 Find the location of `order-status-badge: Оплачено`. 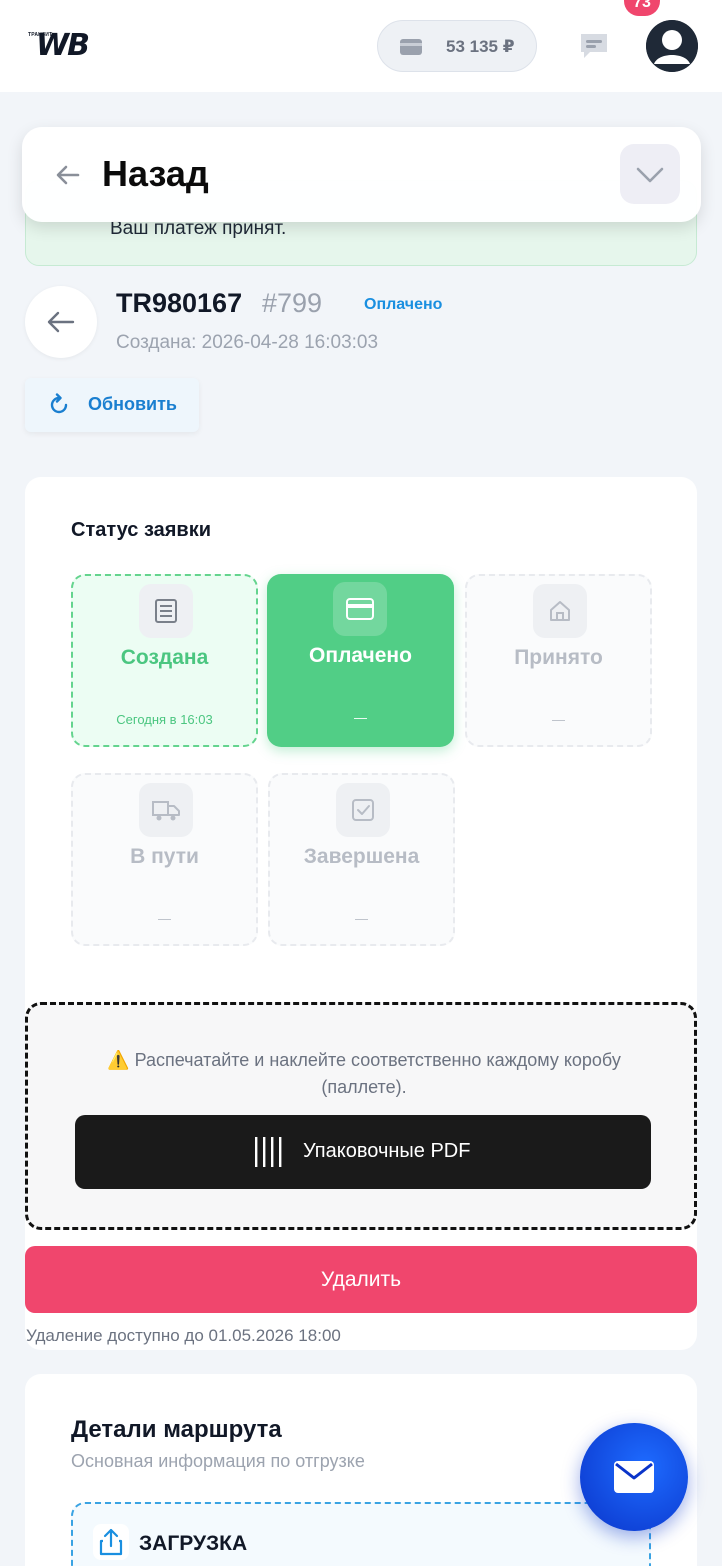

order-status-badge: Оплачено is located at coordinates (403, 304).